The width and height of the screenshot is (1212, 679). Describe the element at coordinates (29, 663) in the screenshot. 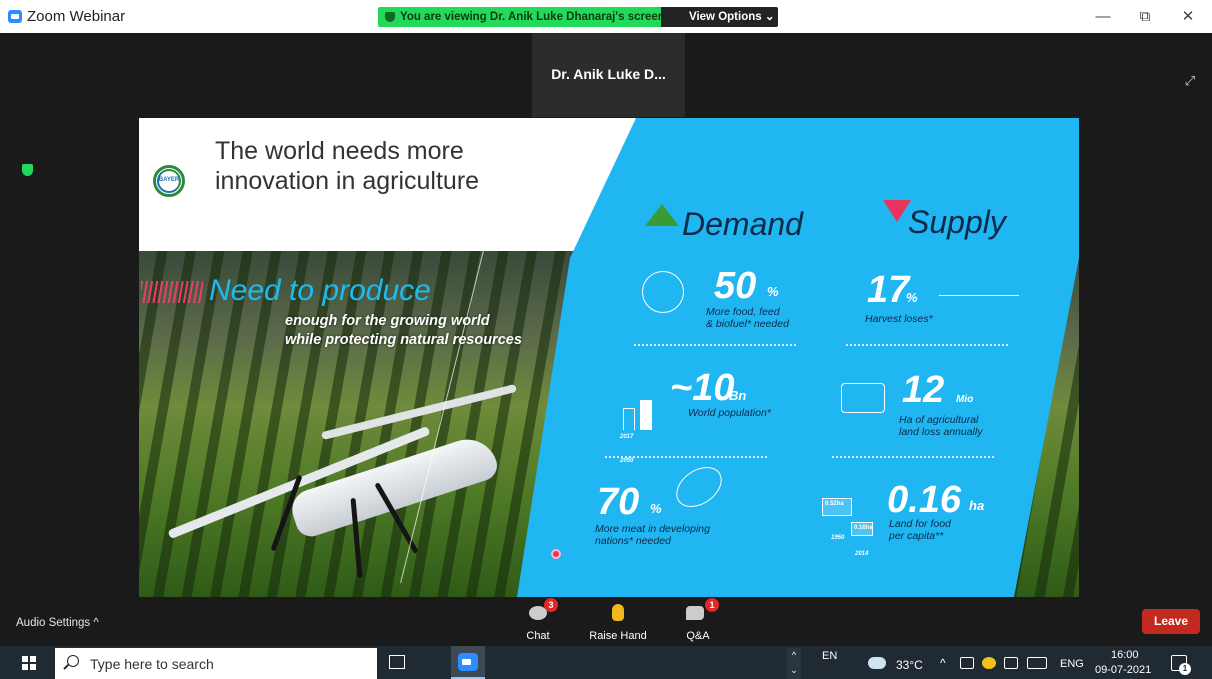

I see `windows-start-icon` at that location.